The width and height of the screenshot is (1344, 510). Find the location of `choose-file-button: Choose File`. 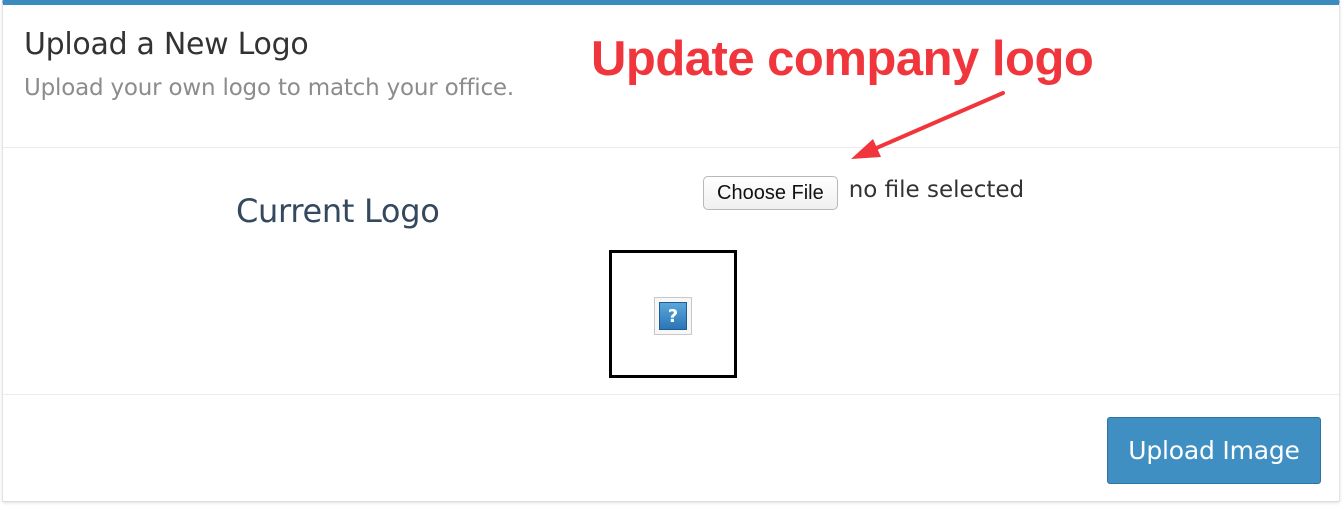

choose-file-button: Choose File is located at coordinates (770, 193).